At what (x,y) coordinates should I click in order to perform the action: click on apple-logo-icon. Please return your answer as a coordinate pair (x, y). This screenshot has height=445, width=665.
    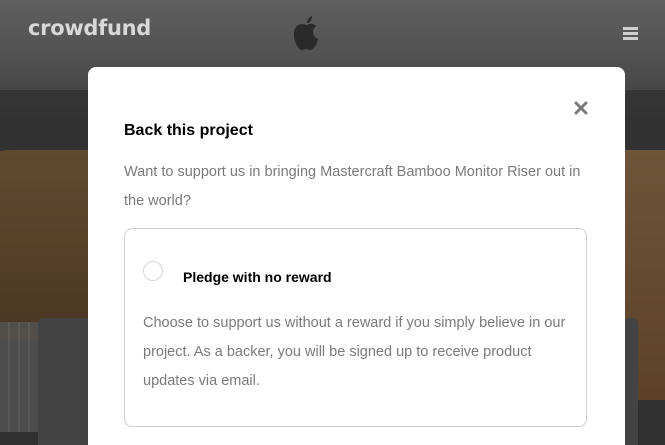
    Looking at the image, I should click on (305, 33).